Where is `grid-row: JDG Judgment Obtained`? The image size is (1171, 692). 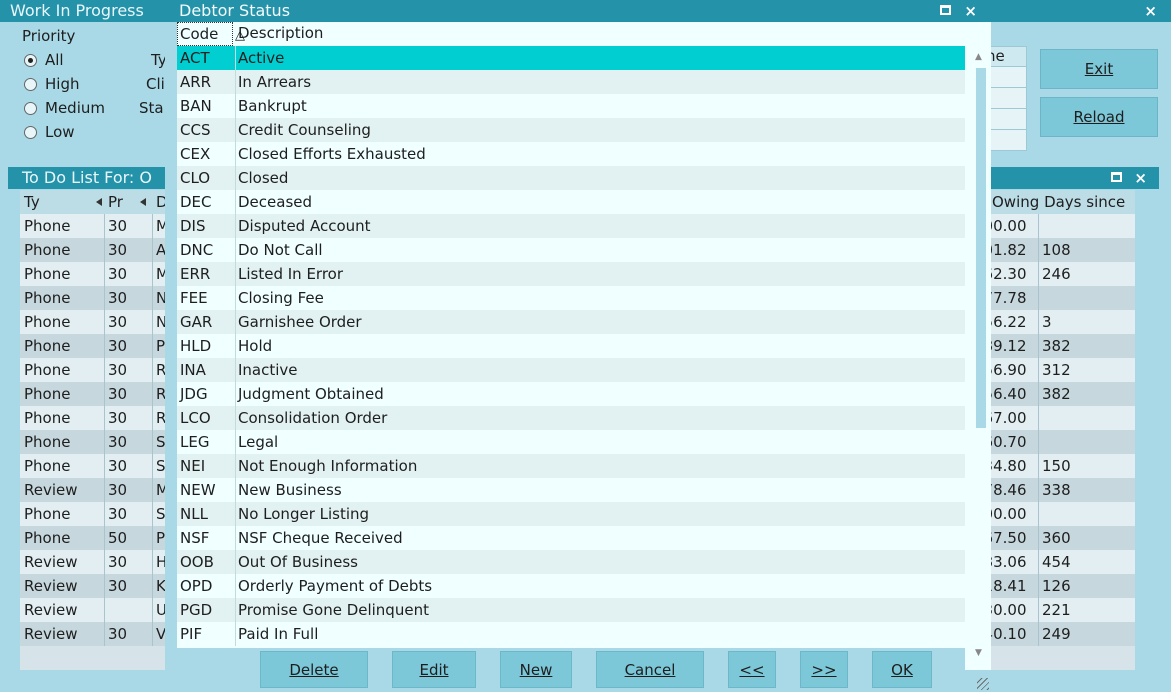
grid-row: JDG Judgment Obtained is located at coordinates (572, 394).